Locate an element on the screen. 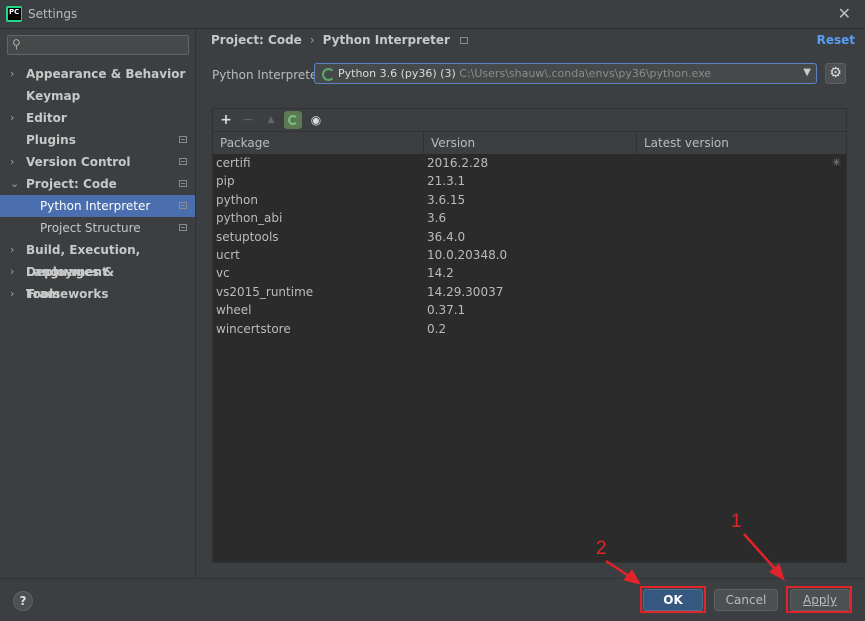  table-row: setuptools 36.4.0 is located at coordinates (529, 237).